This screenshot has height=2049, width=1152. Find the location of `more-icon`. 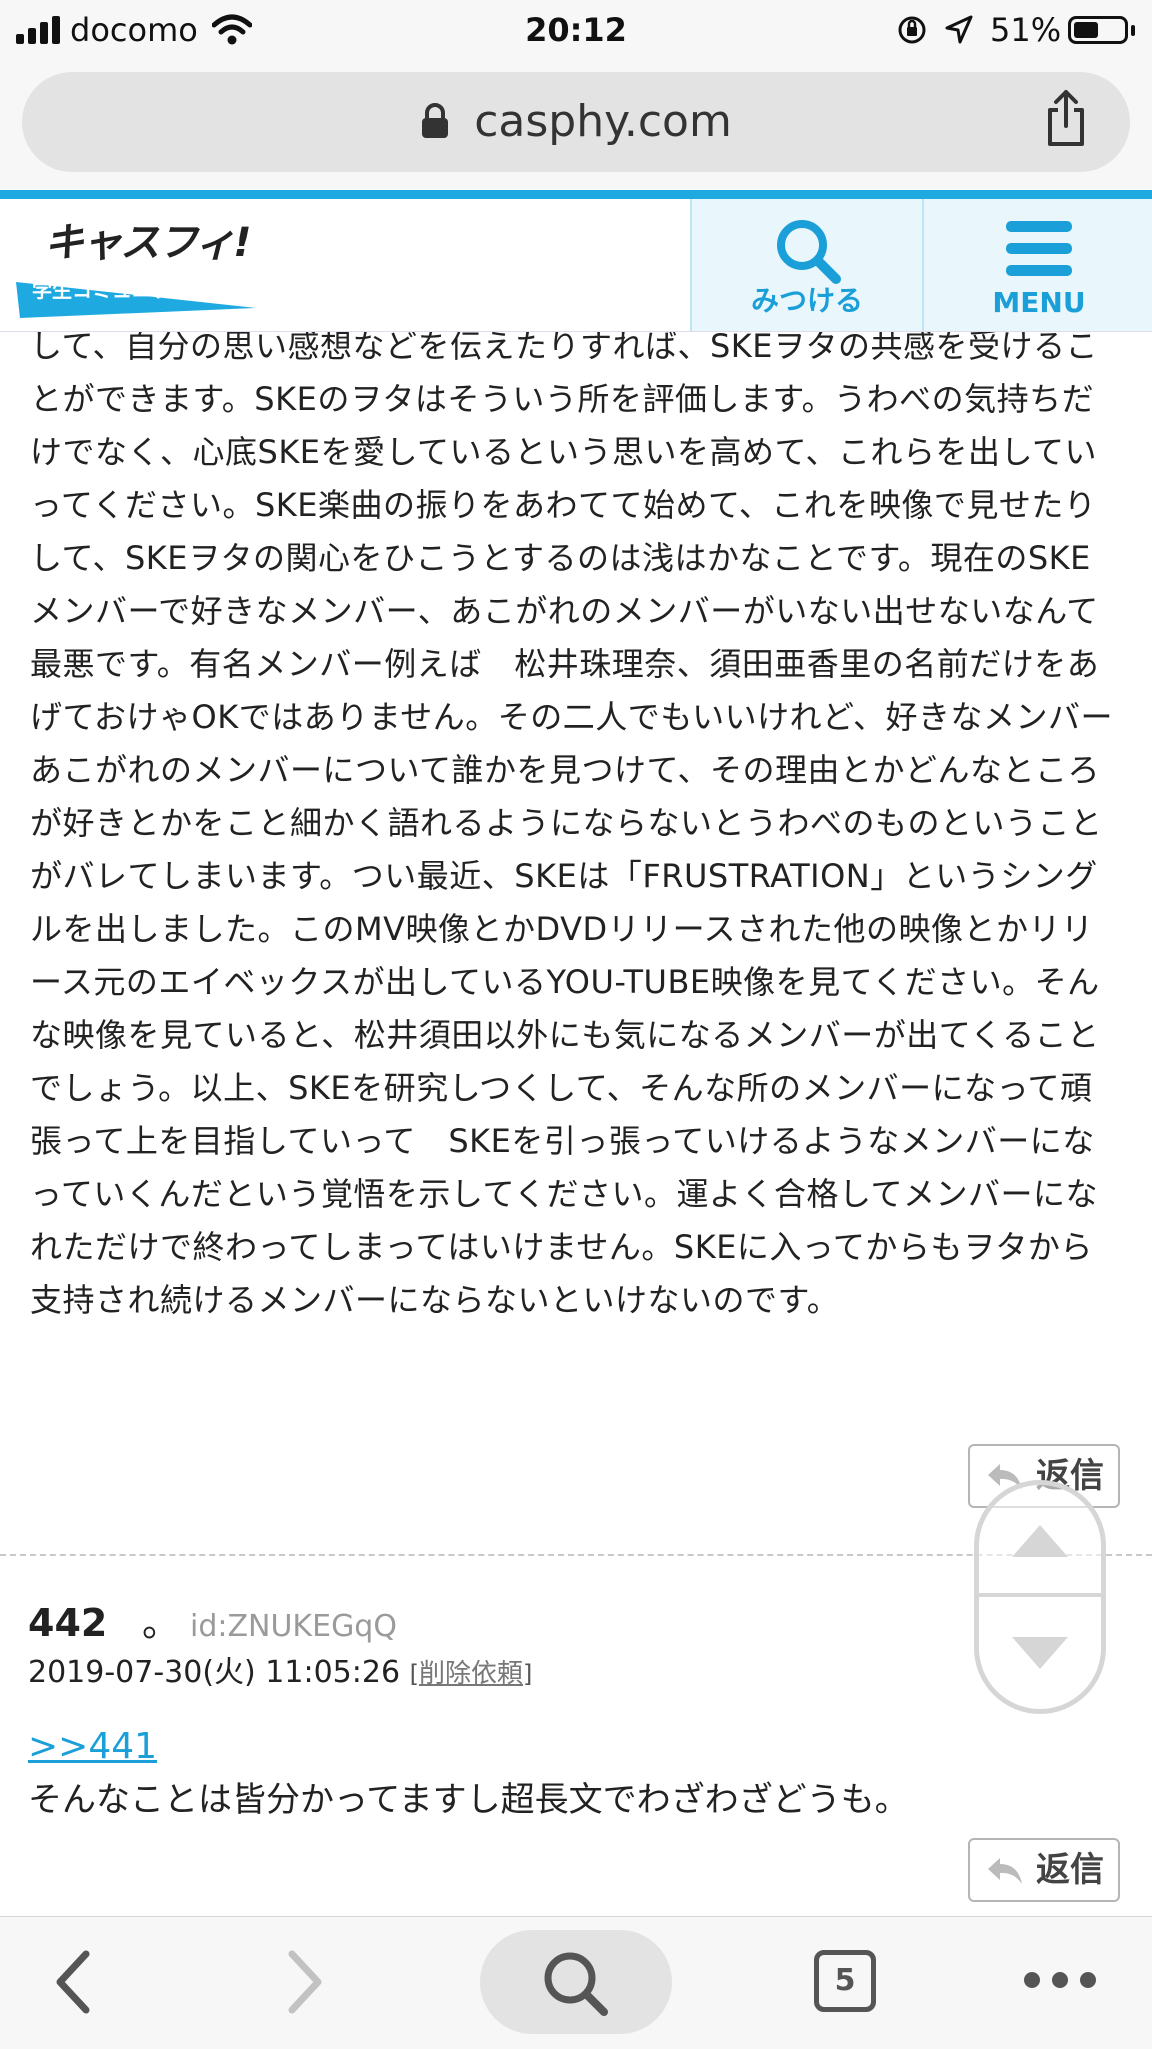

more-icon is located at coordinates (1060, 1980).